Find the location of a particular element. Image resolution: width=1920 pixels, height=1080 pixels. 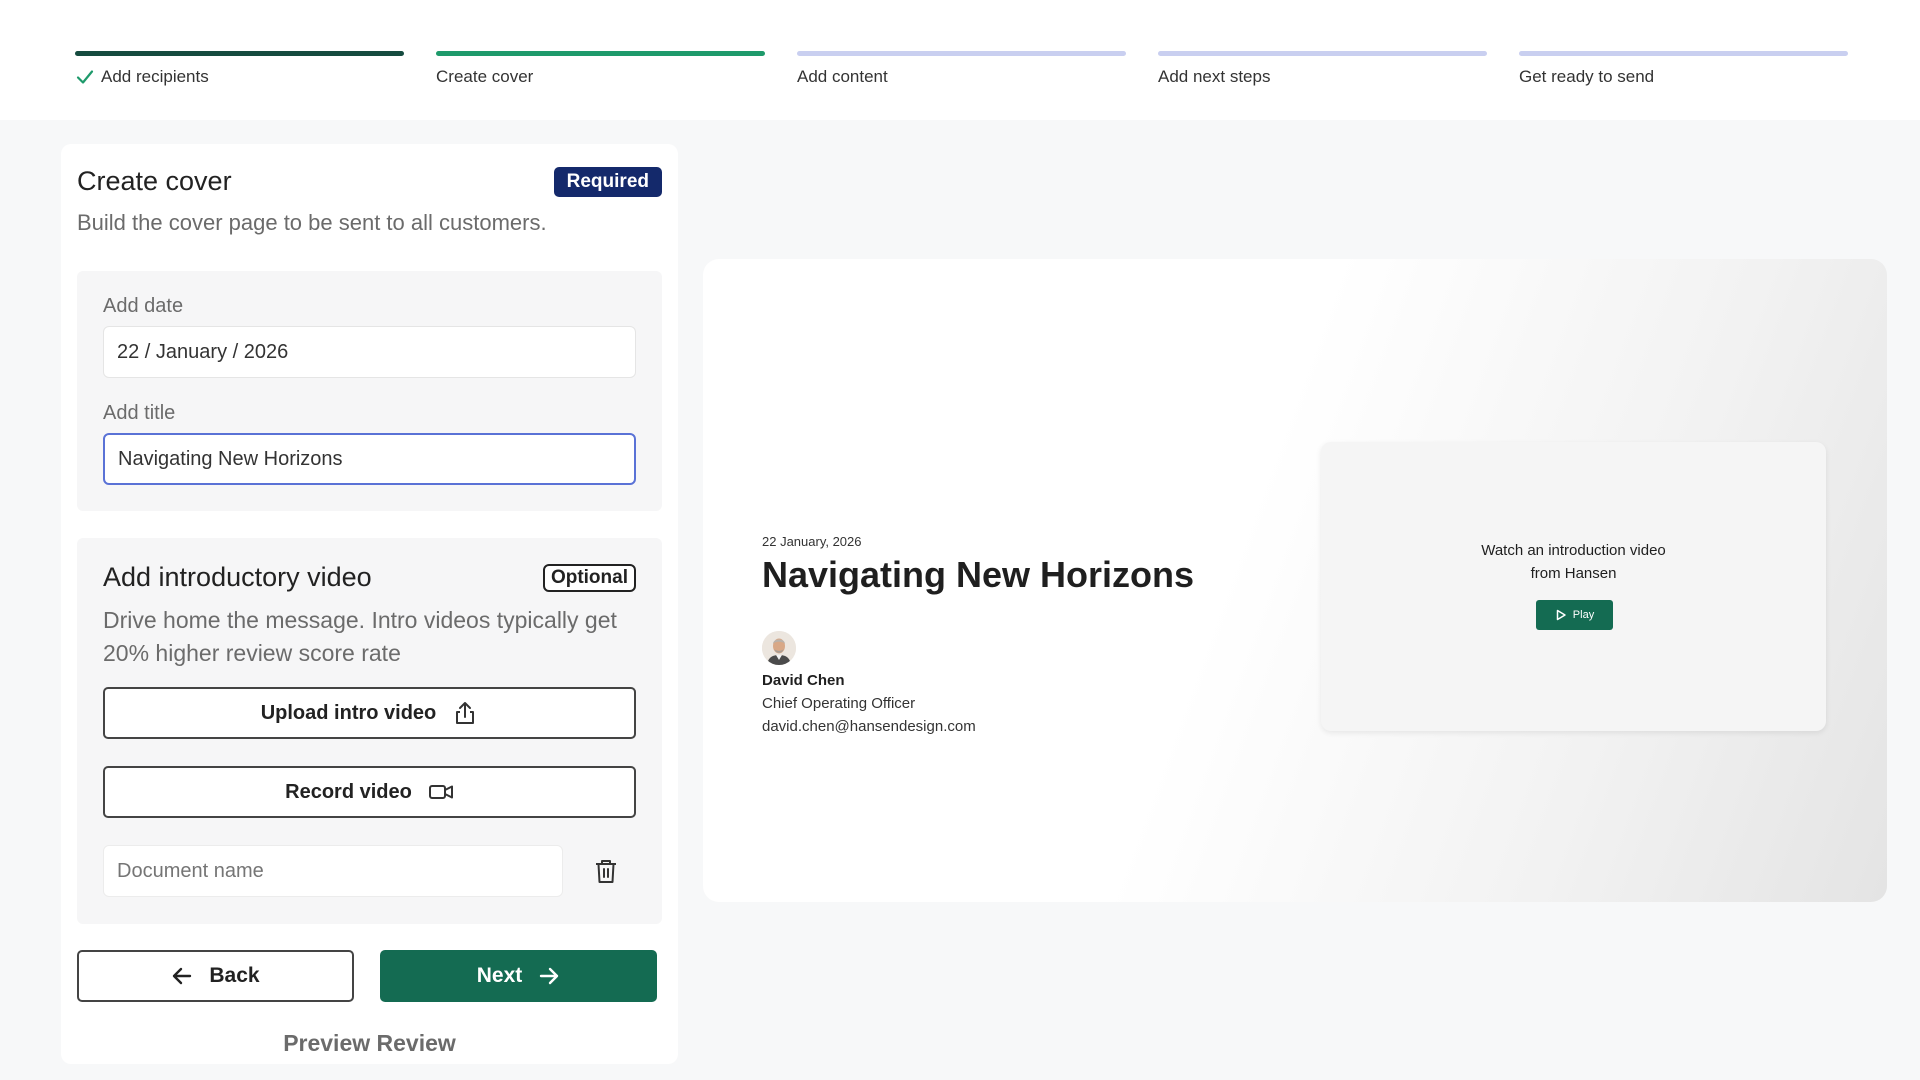

record-button-label: Record video is located at coordinates (348, 791).